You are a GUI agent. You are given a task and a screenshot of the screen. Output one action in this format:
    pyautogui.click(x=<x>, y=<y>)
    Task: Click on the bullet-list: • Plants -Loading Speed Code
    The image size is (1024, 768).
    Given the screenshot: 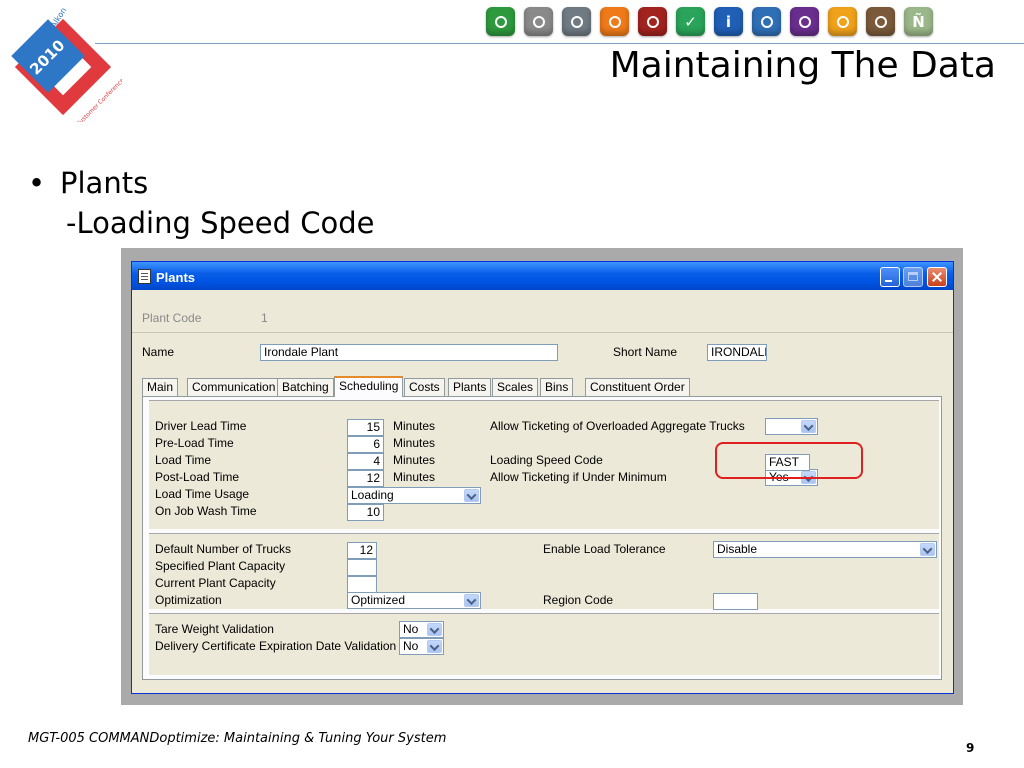 What is the action you would take?
    pyautogui.click(x=201, y=203)
    